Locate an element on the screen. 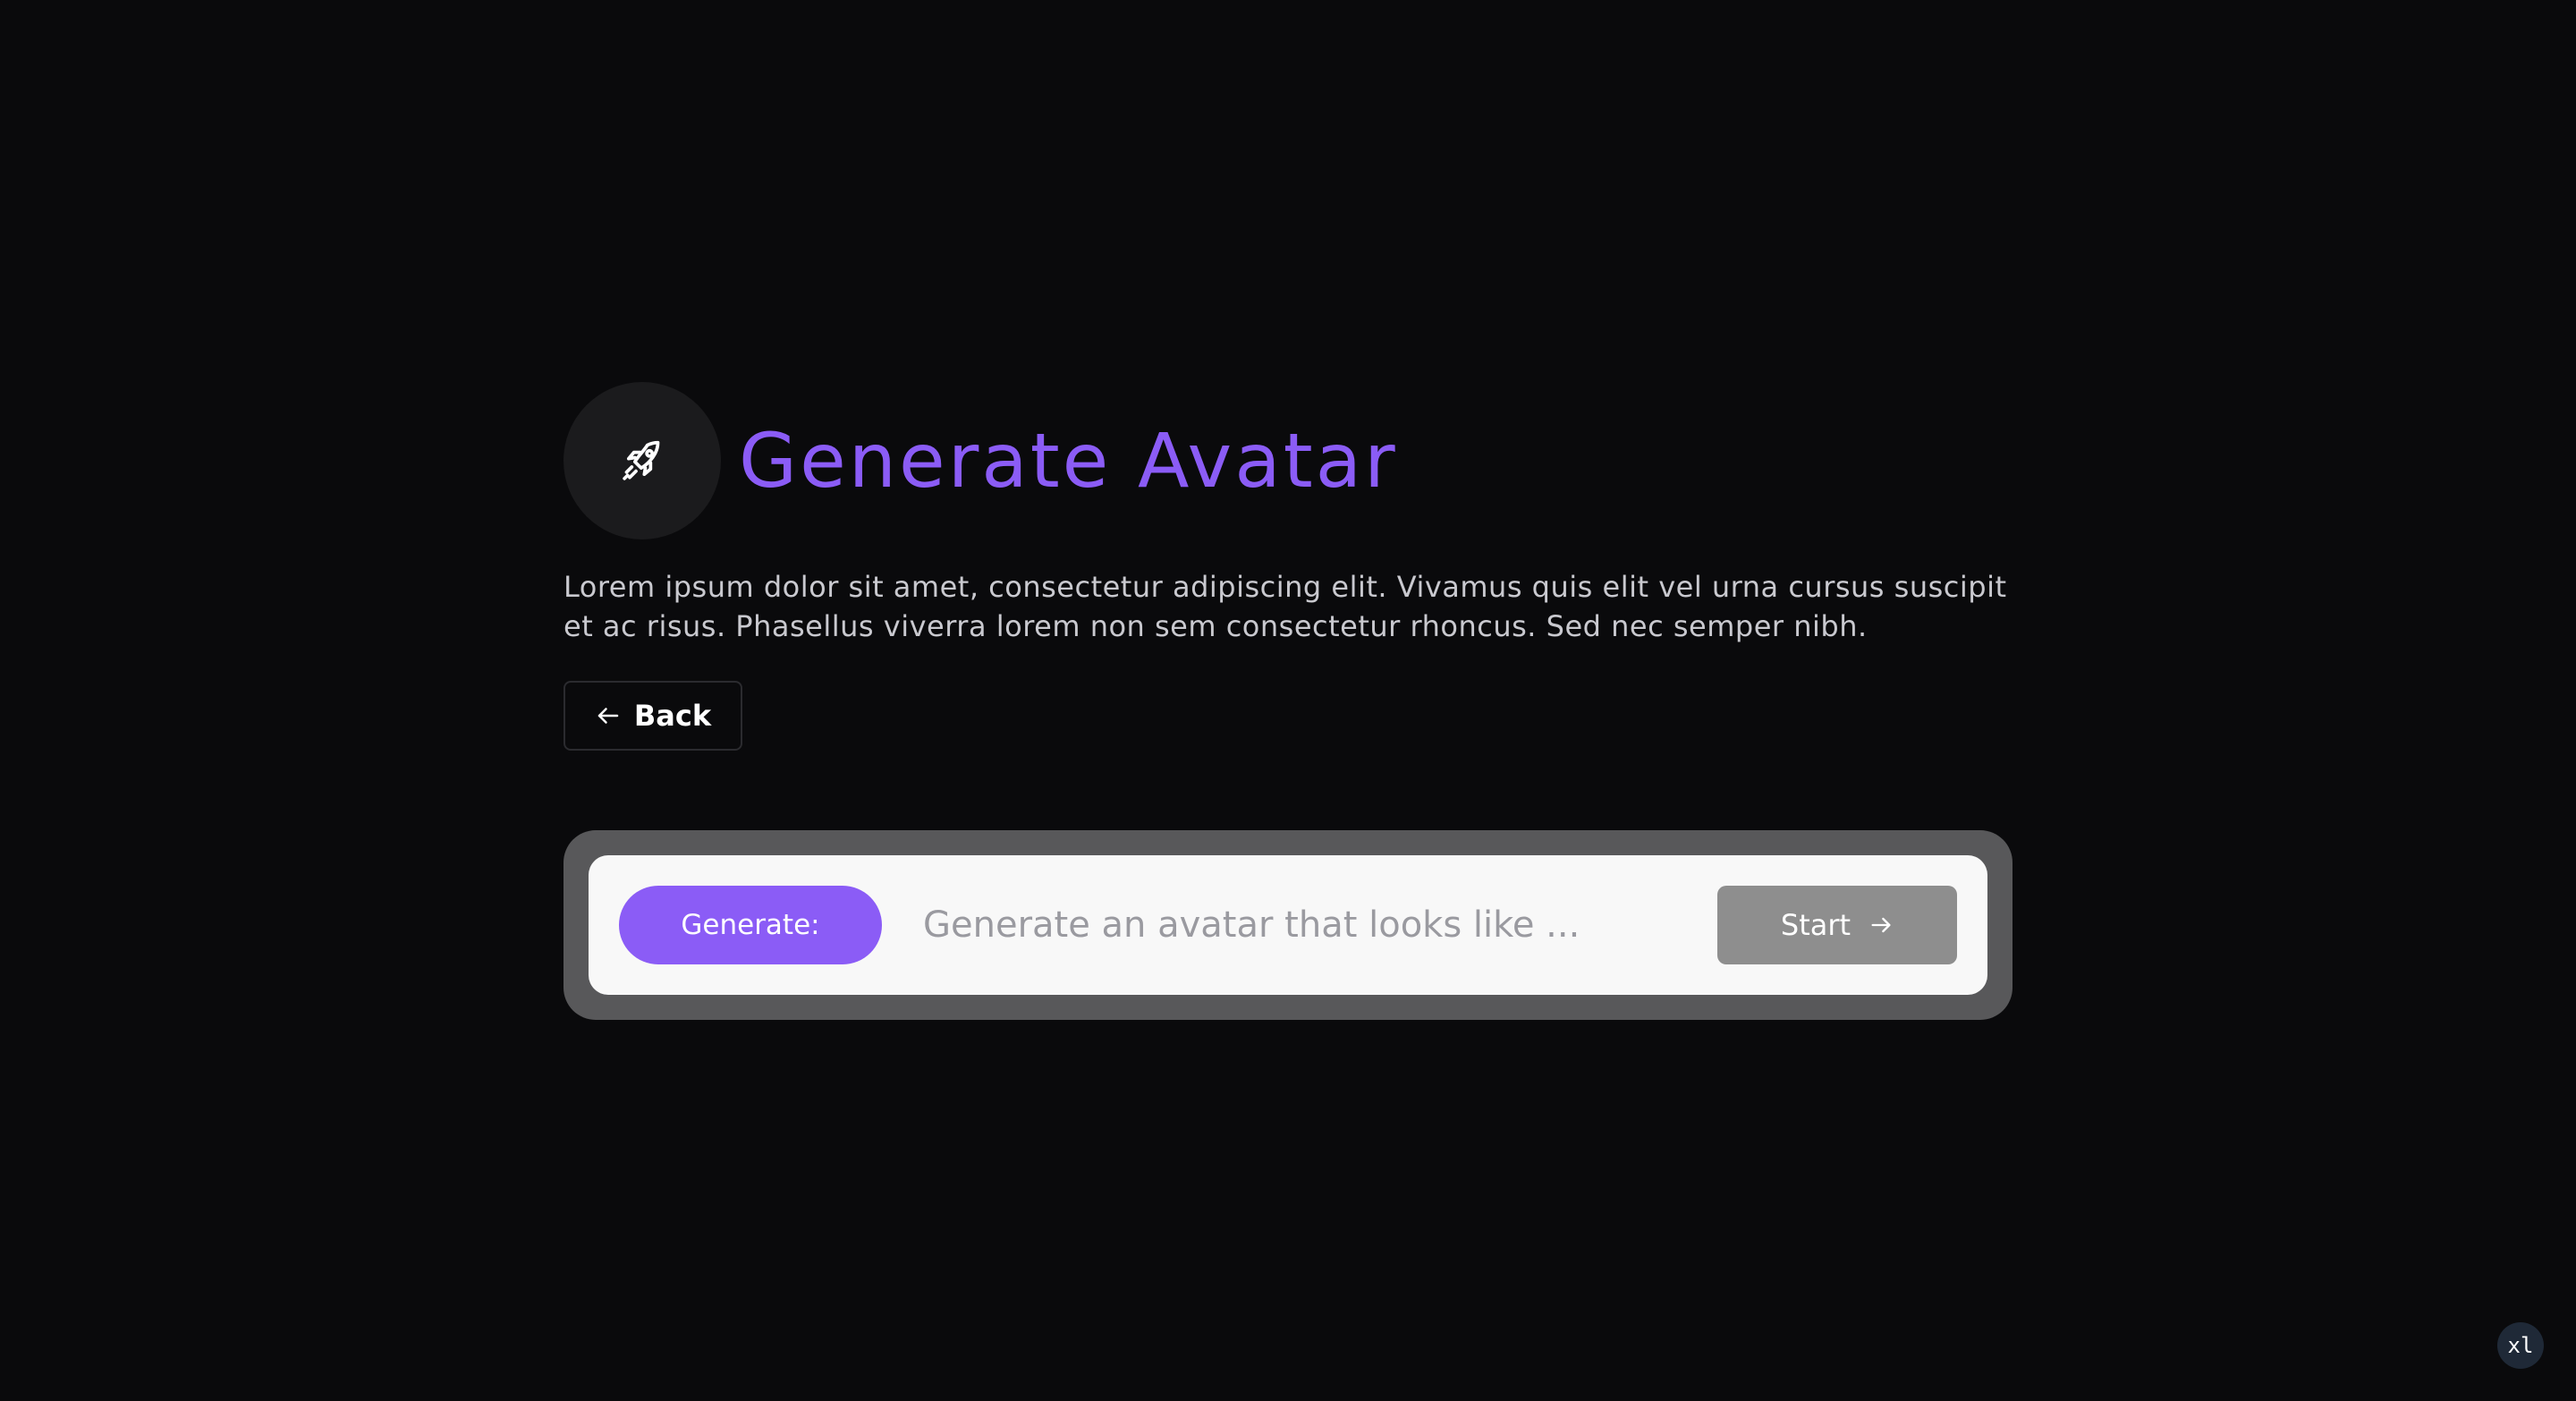 Image resolution: width=2576 pixels, height=1401 pixels. generate-button: Generate: is located at coordinates (750, 925).